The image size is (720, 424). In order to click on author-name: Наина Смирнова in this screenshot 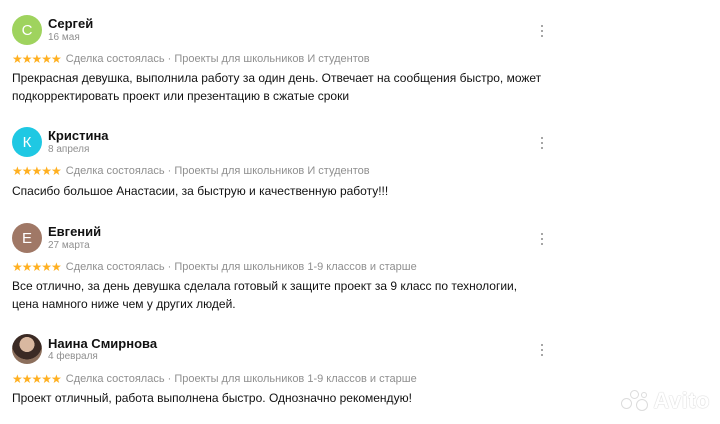, I will do `click(102, 343)`.